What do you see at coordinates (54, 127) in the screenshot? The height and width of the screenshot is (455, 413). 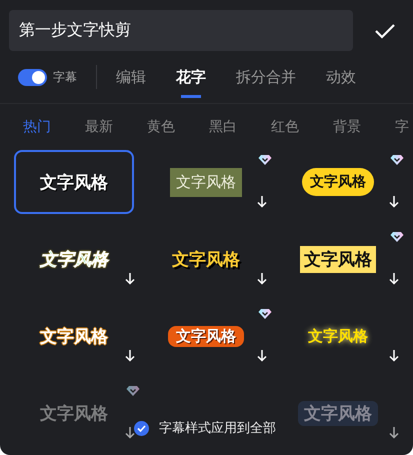 I see `category-tab: 热门` at bounding box center [54, 127].